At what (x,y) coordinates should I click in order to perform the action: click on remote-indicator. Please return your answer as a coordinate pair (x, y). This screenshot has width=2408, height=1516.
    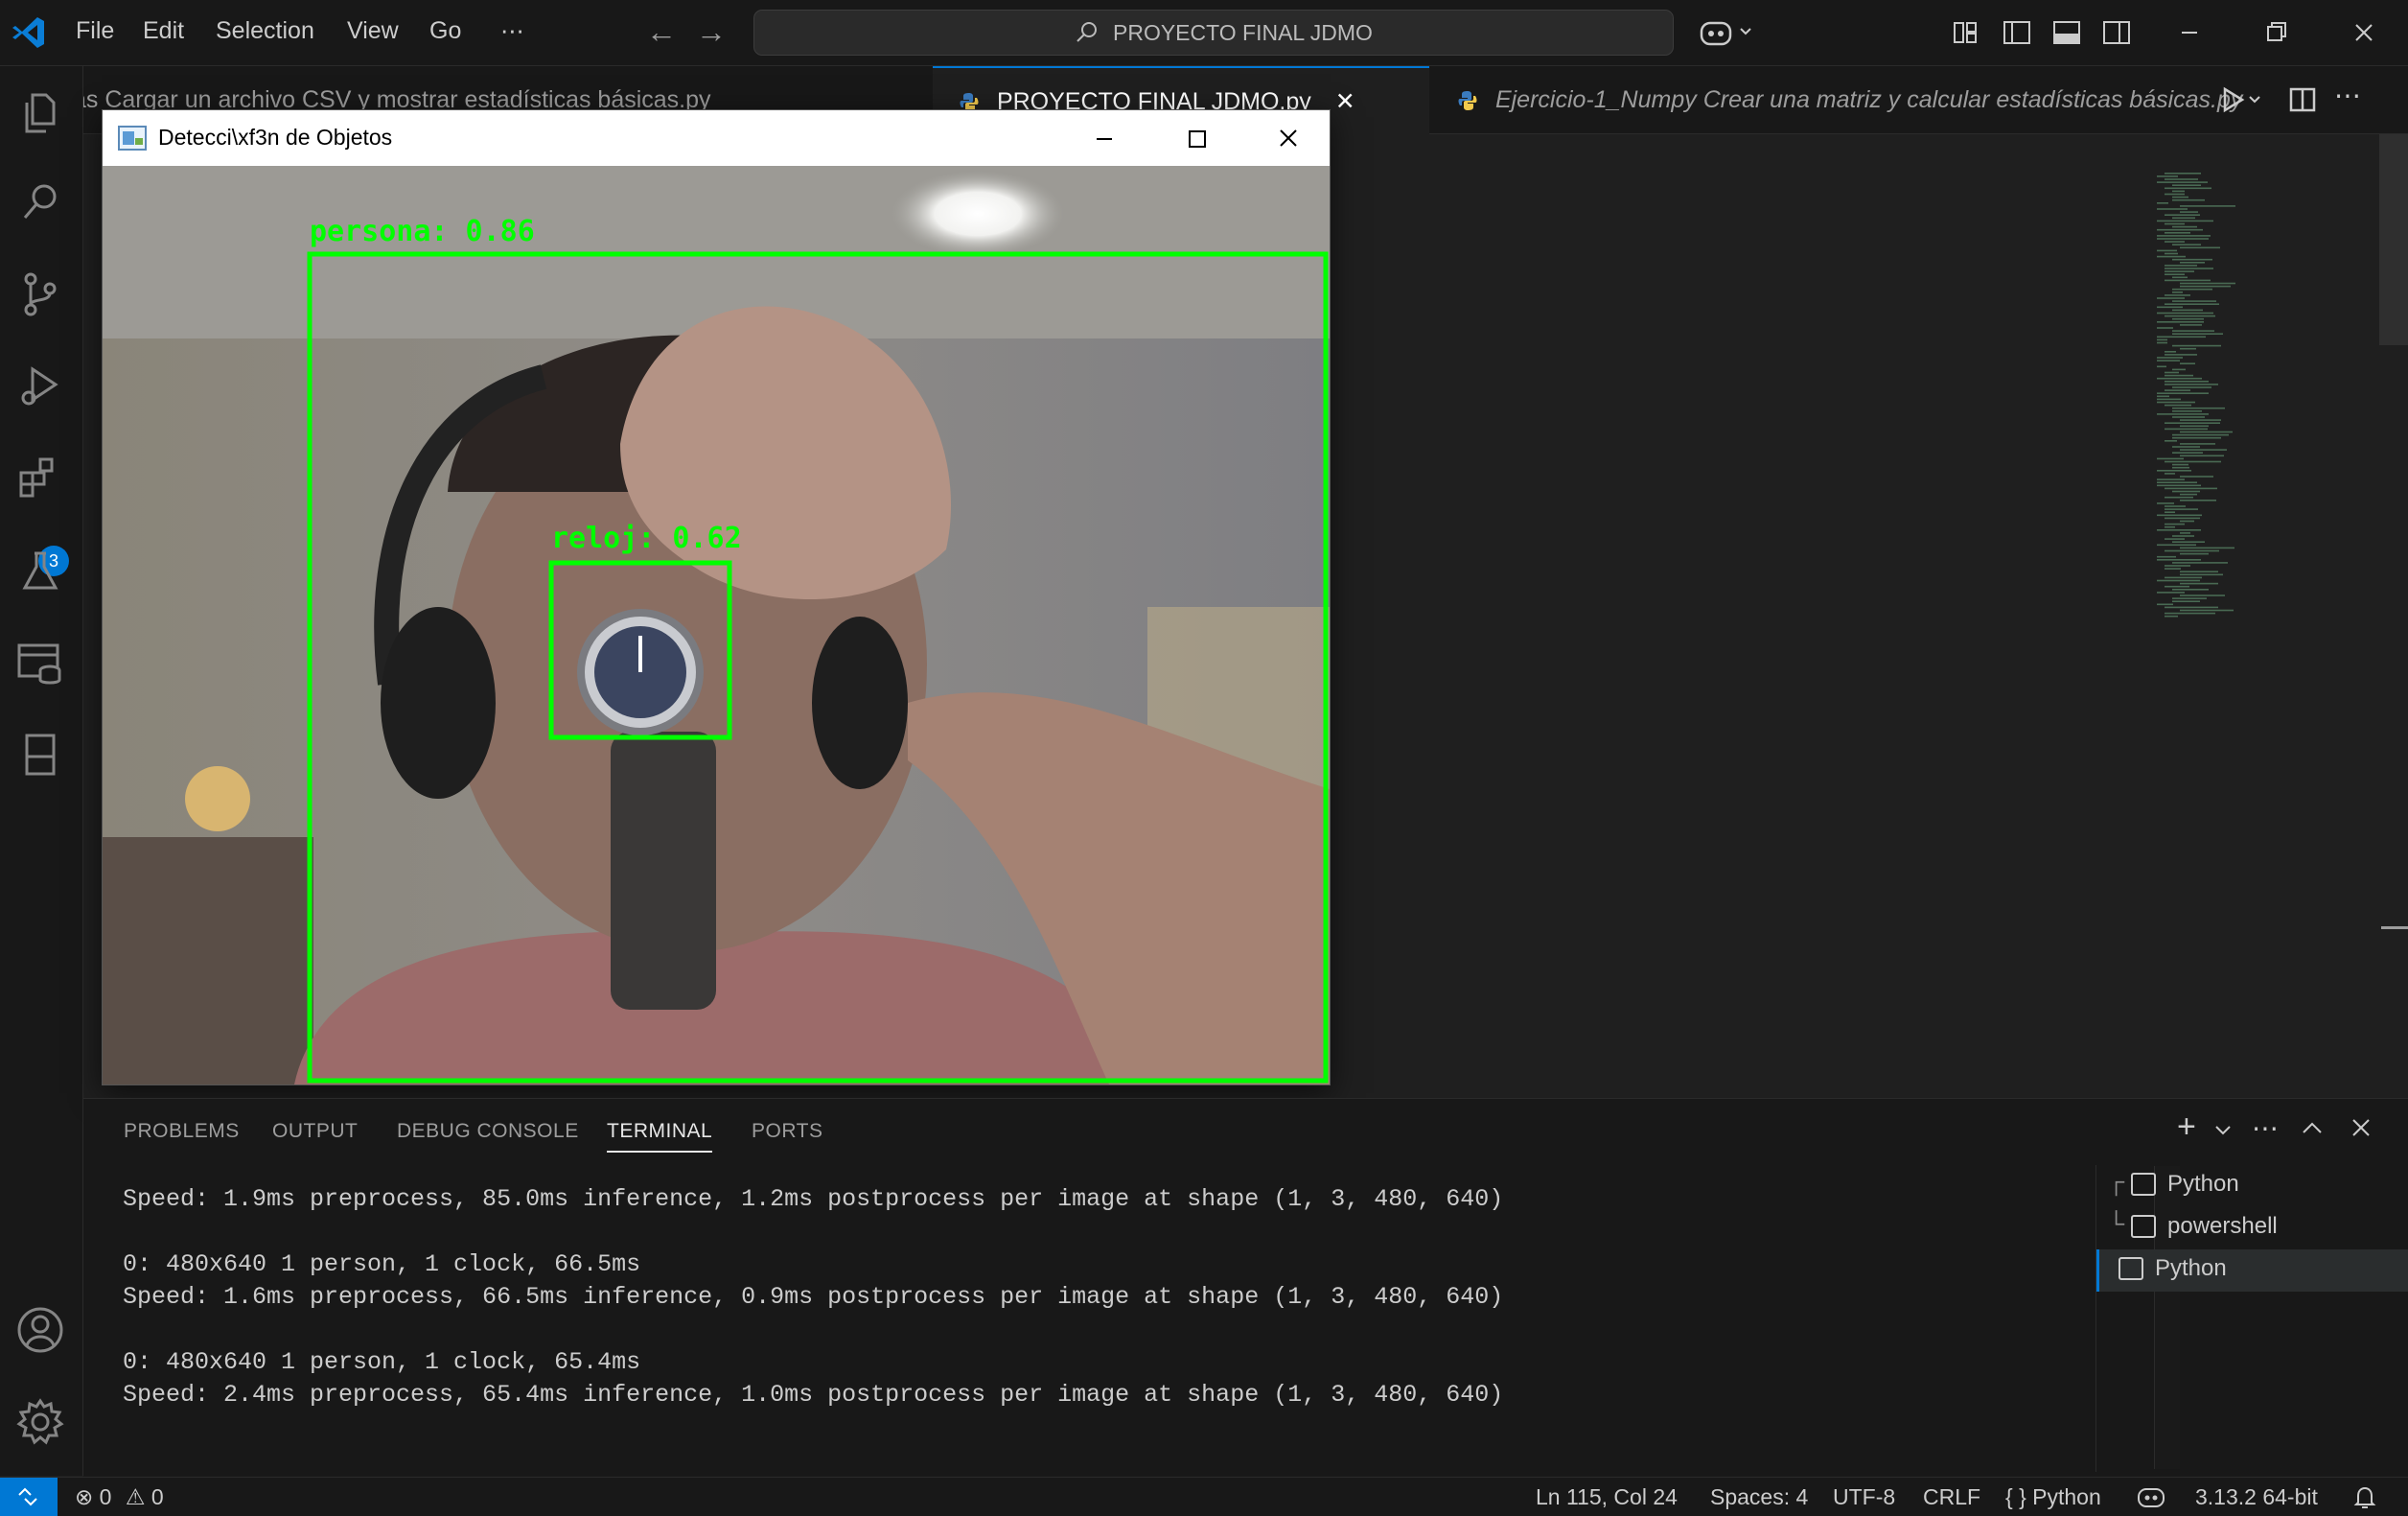
    Looking at the image, I should click on (29, 1497).